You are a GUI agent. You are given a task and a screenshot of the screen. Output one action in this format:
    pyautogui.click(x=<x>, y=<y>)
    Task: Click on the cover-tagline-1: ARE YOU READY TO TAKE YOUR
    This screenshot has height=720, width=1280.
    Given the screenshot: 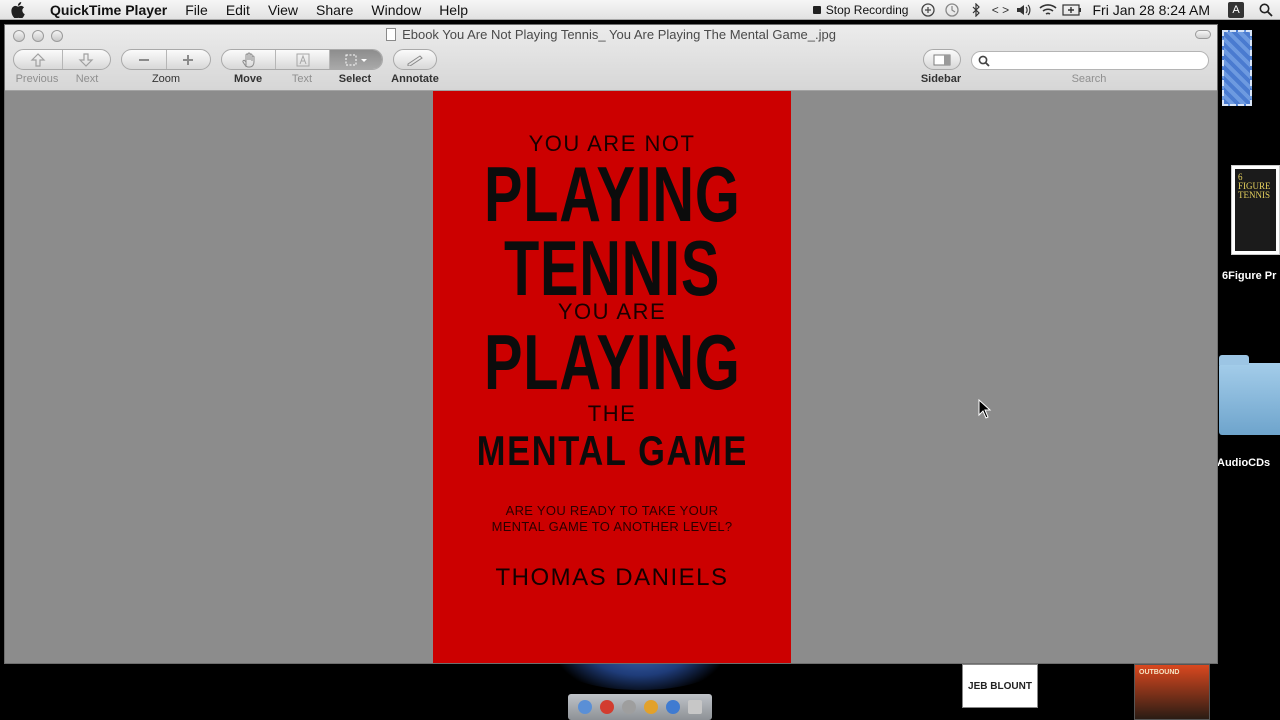 What is the action you would take?
    pyautogui.click(x=612, y=511)
    